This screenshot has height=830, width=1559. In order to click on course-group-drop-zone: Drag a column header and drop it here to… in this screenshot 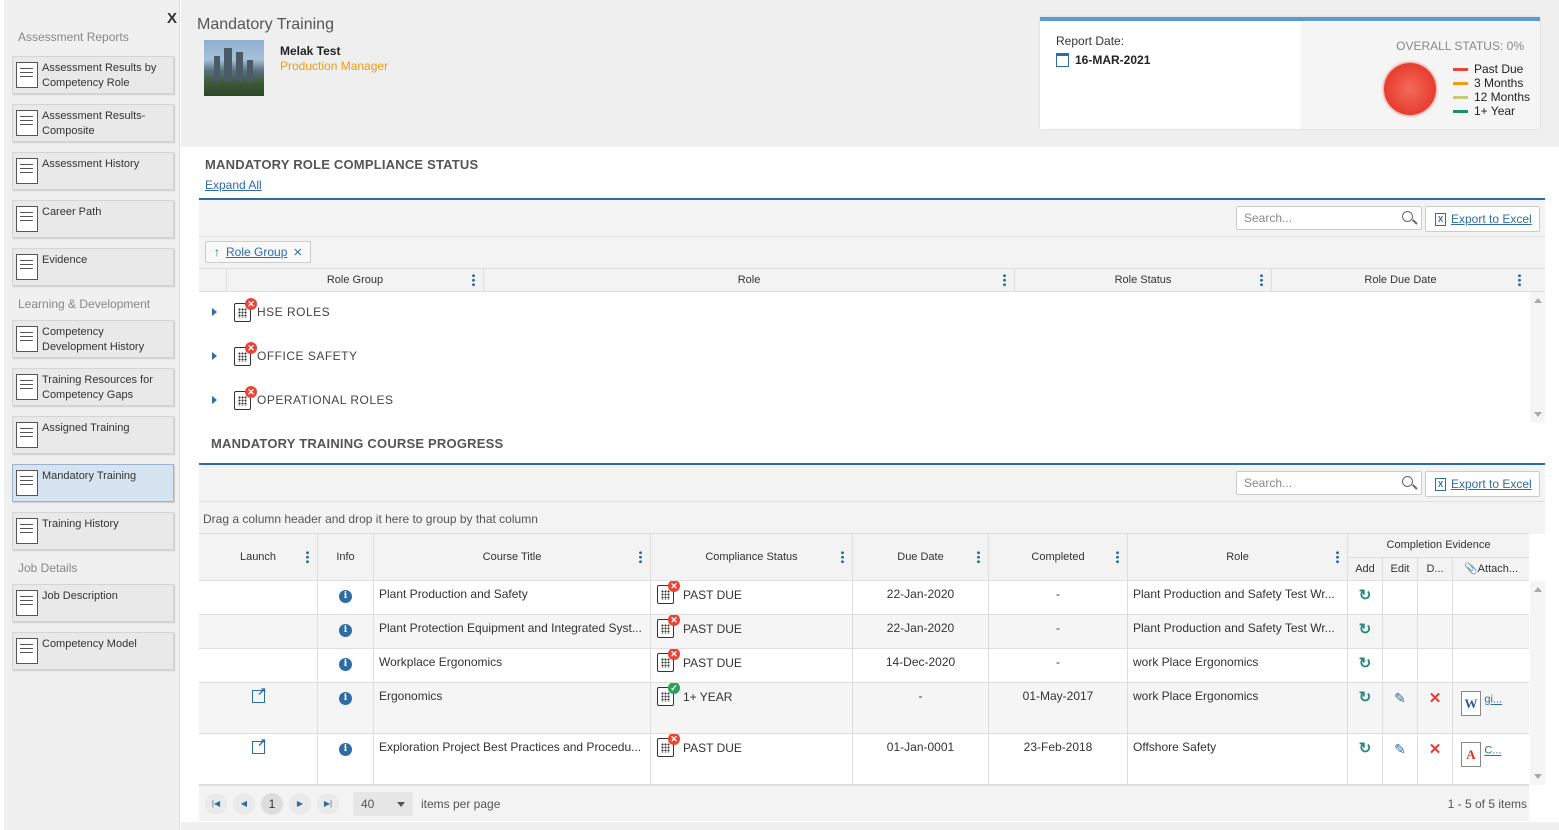, I will do `click(872, 517)`.